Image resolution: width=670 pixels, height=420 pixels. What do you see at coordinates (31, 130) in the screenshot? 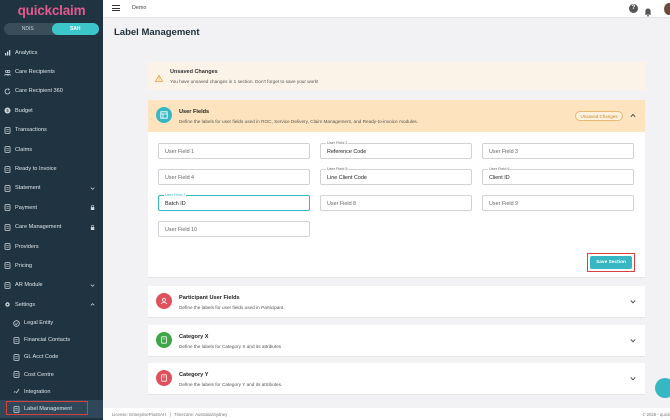
I see `sidebar-item-label: Transactions` at bounding box center [31, 130].